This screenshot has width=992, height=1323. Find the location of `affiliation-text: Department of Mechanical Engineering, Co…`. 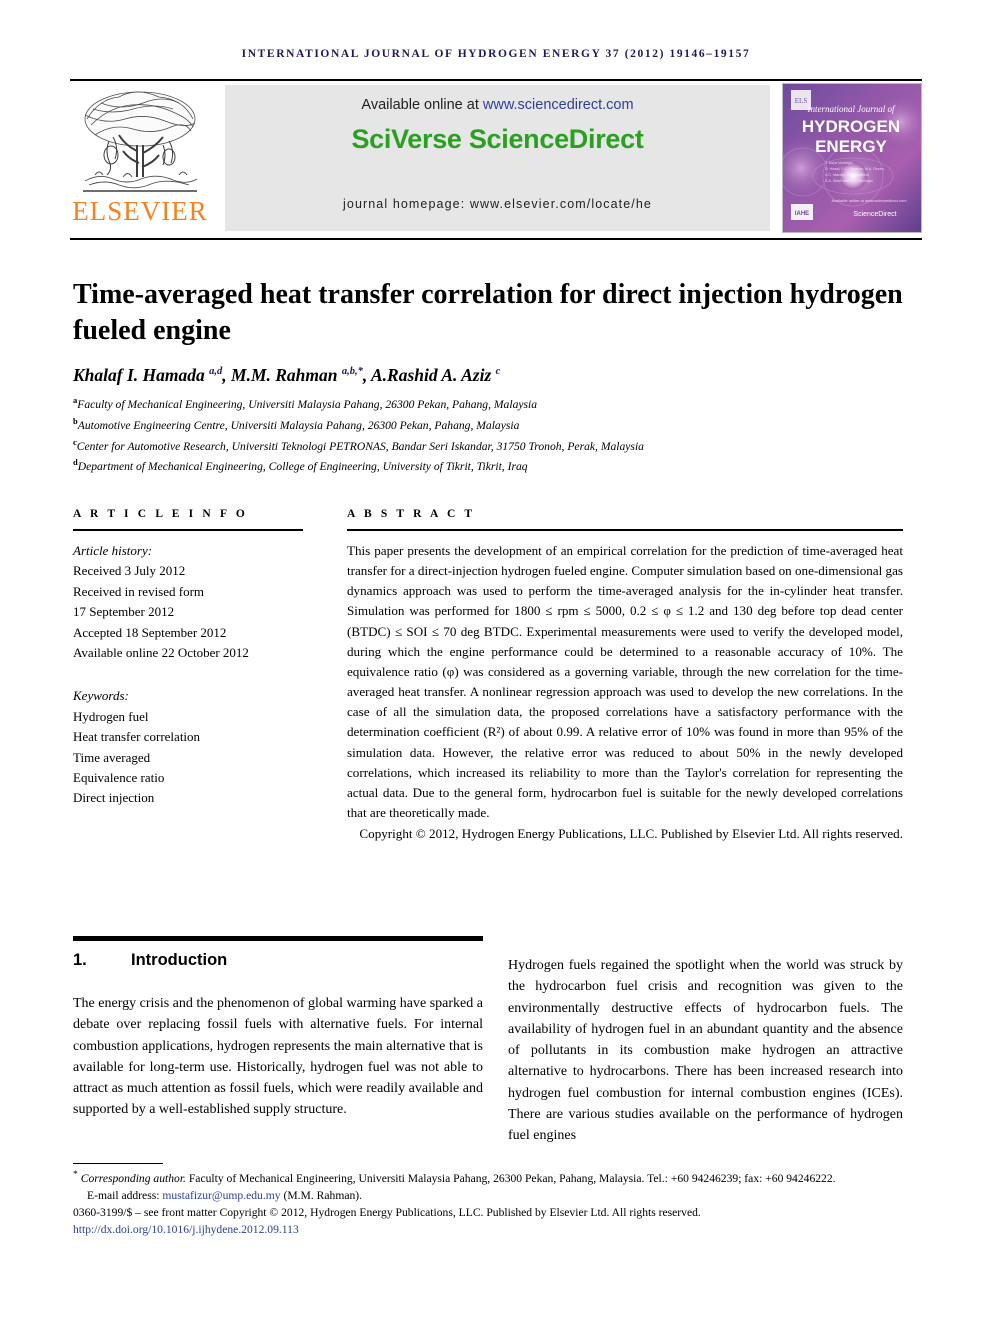

affiliation-text: Department of Mechanical Engineering, Co… is located at coordinates (302, 467).